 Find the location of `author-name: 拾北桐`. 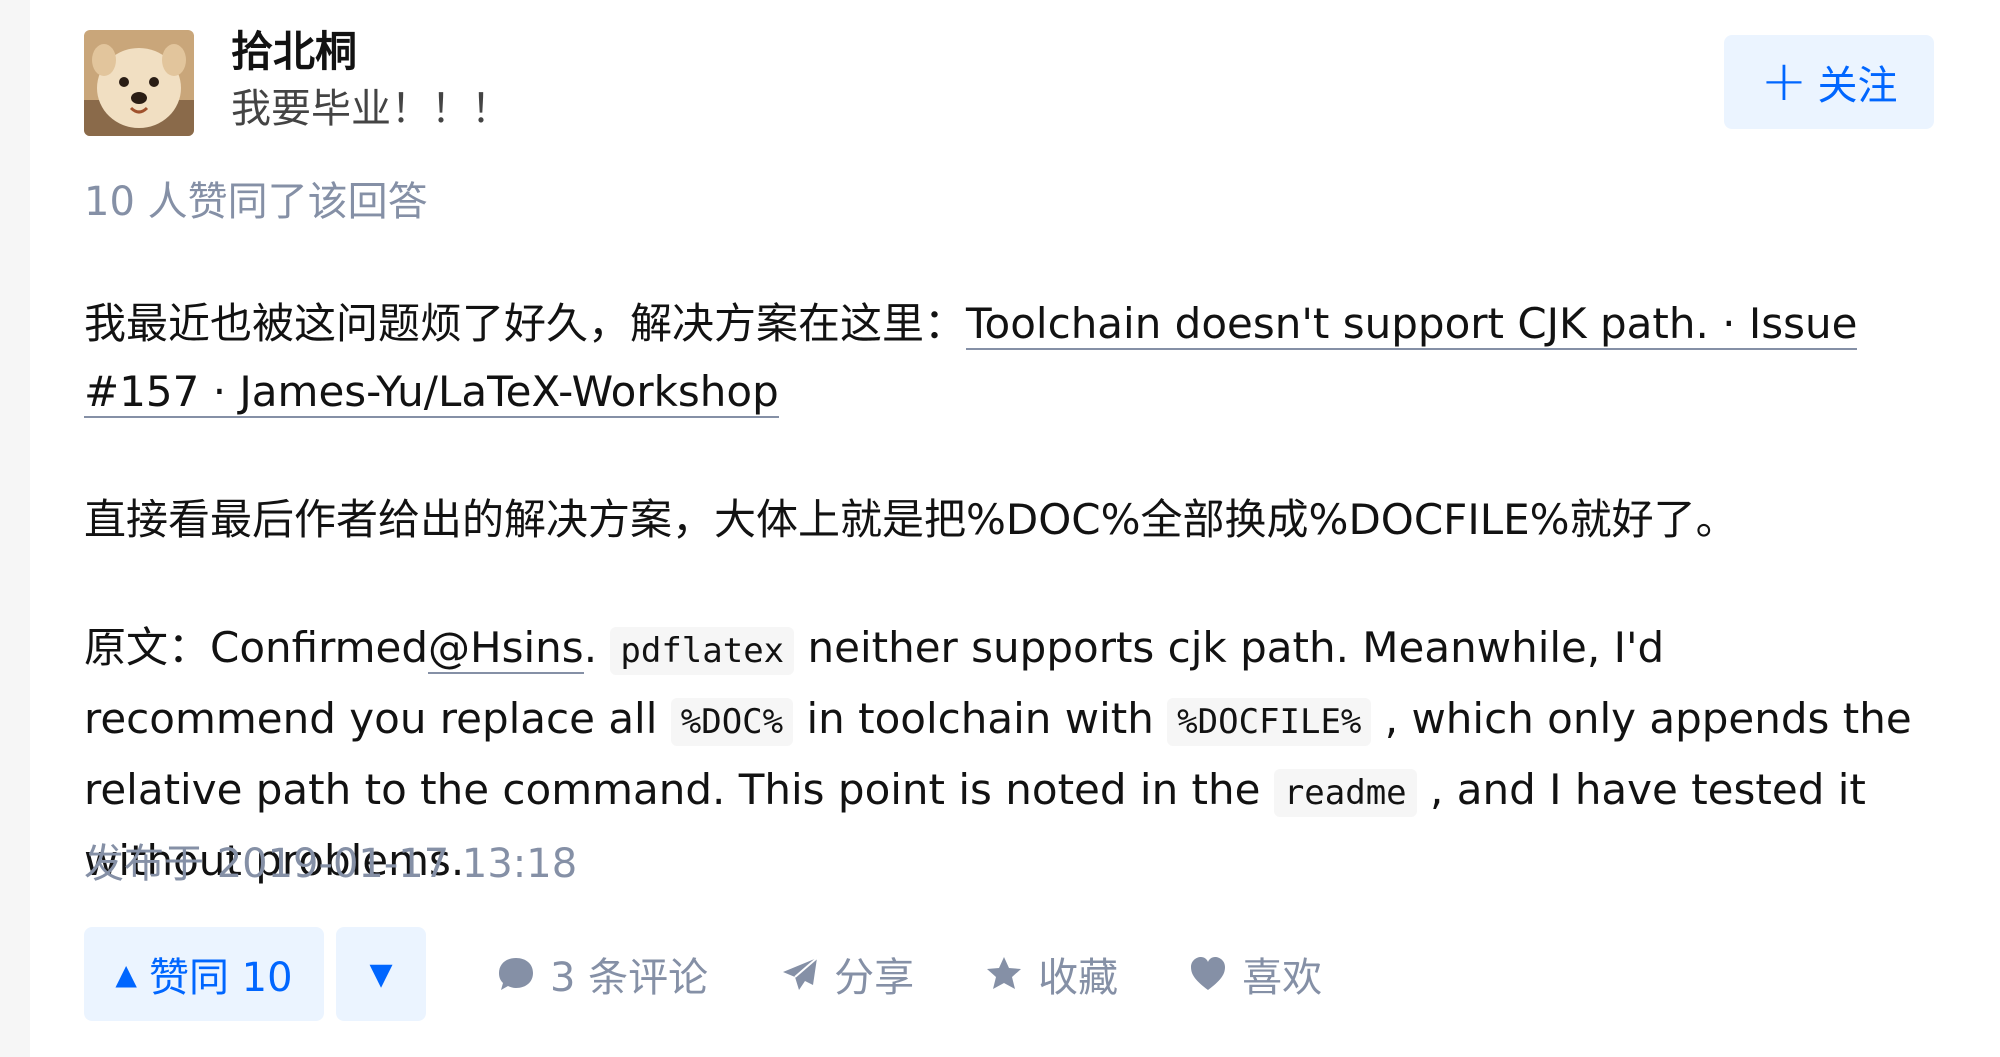

author-name: 拾北桐 is located at coordinates (294, 52).